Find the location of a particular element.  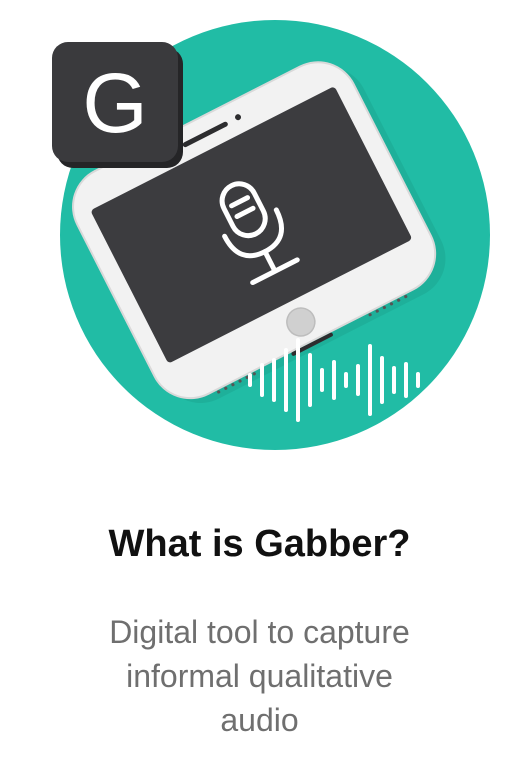

subtitle-line: informal qualitative is located at coordinates (259, 676).